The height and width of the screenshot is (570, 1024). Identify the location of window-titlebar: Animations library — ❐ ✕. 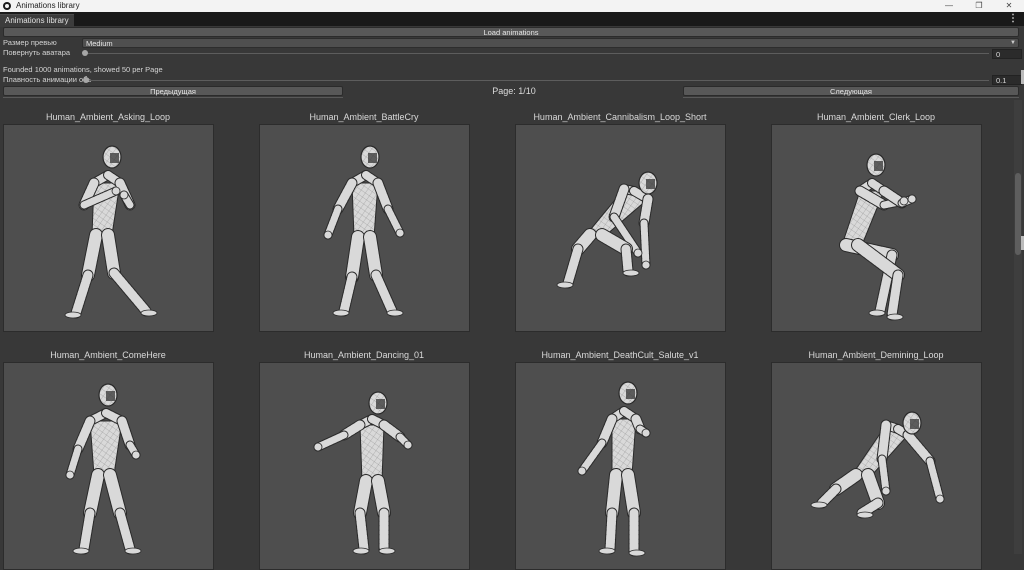
(512, 6).